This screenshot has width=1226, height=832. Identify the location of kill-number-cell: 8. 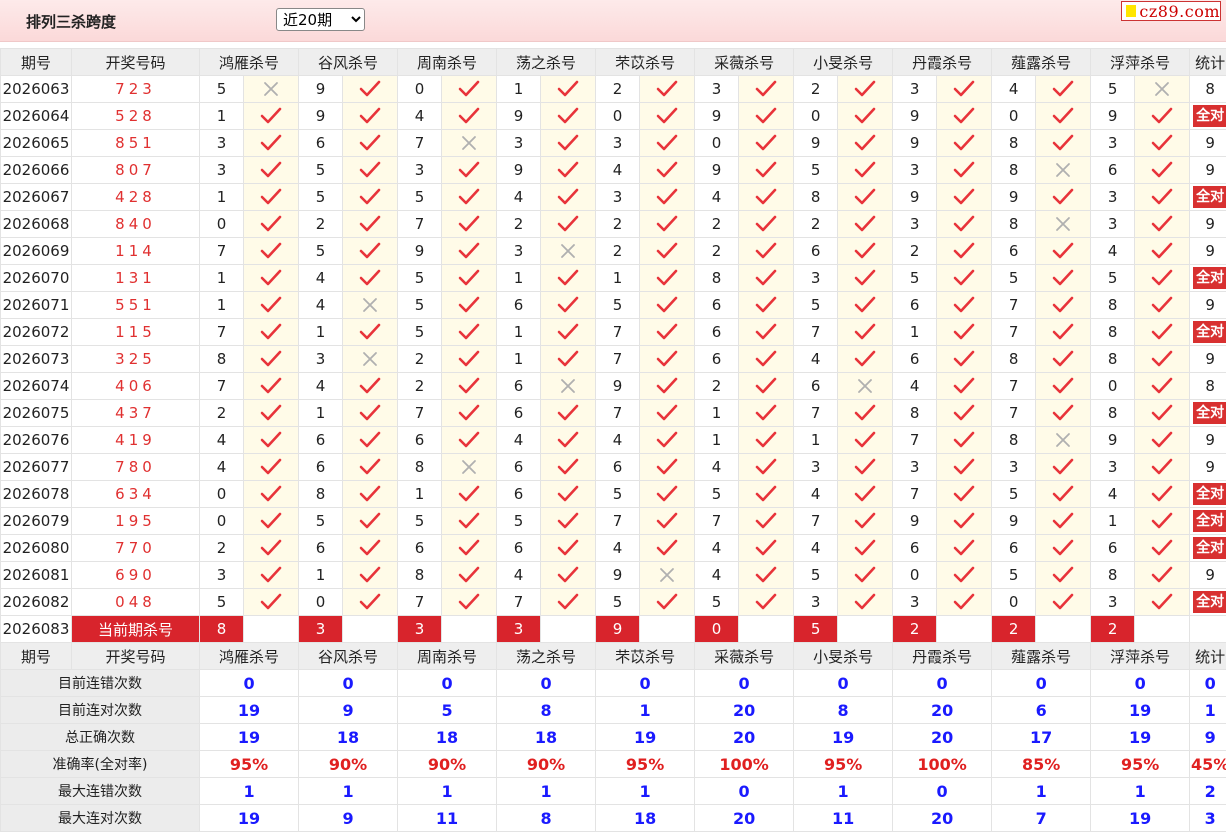
(717, 278).